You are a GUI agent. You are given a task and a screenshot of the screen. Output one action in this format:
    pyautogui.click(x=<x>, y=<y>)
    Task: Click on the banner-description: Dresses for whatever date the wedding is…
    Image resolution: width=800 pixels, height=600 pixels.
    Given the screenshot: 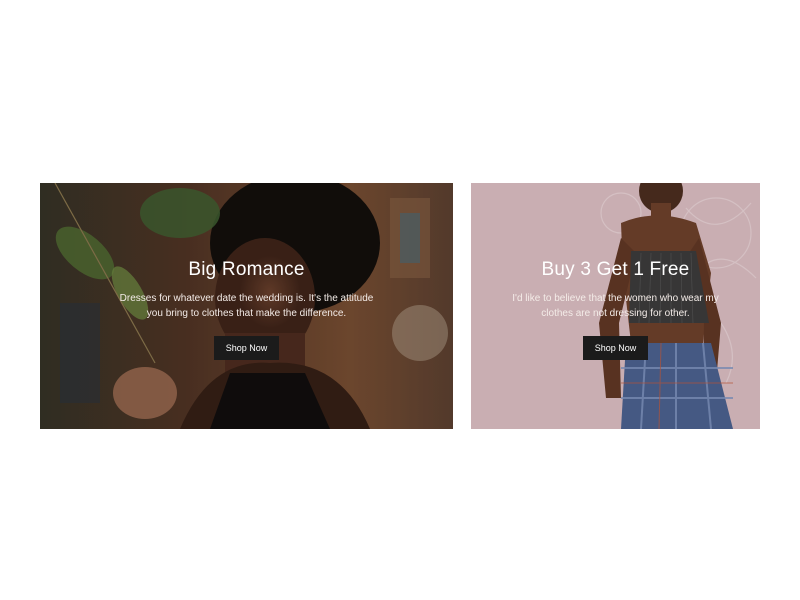 What is the action you would take?
    pyautogui.click(x=246, y=305)
    